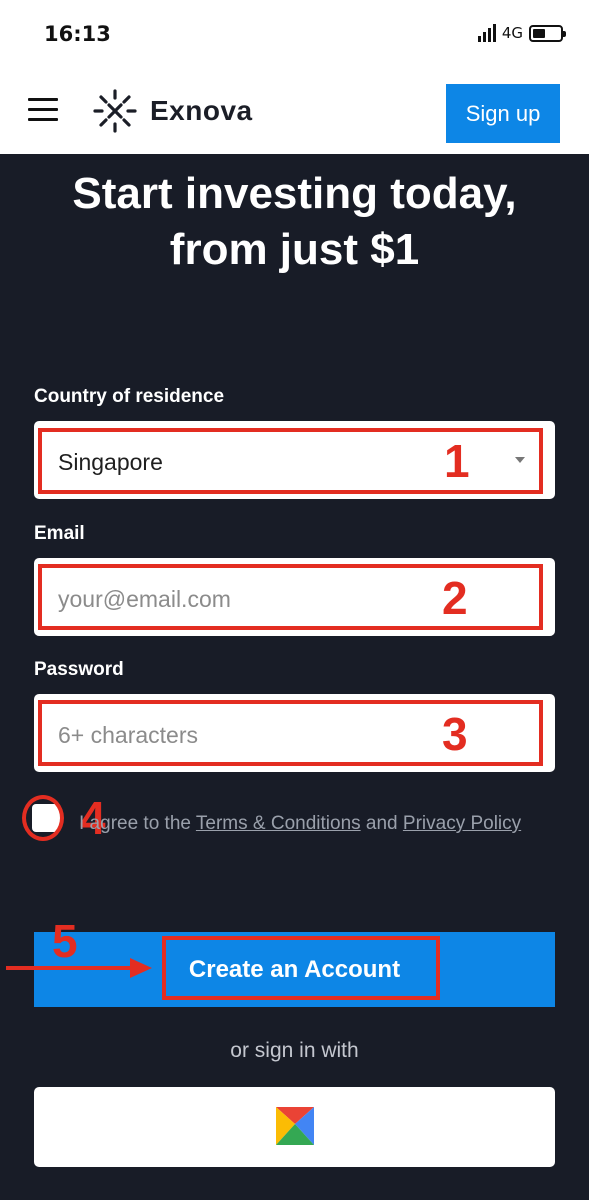 The width and height of the screenshot is (589, 1200). I want to click on agree-prefix: I agree to the, so click(135, 823).